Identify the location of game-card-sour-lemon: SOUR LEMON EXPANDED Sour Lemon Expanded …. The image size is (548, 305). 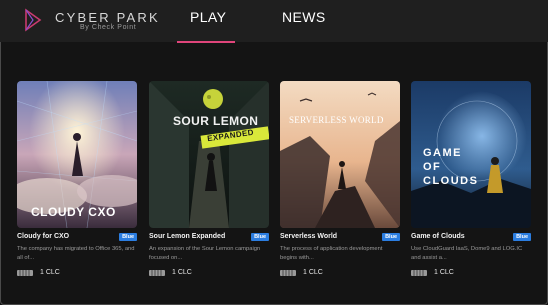
(209, 183).